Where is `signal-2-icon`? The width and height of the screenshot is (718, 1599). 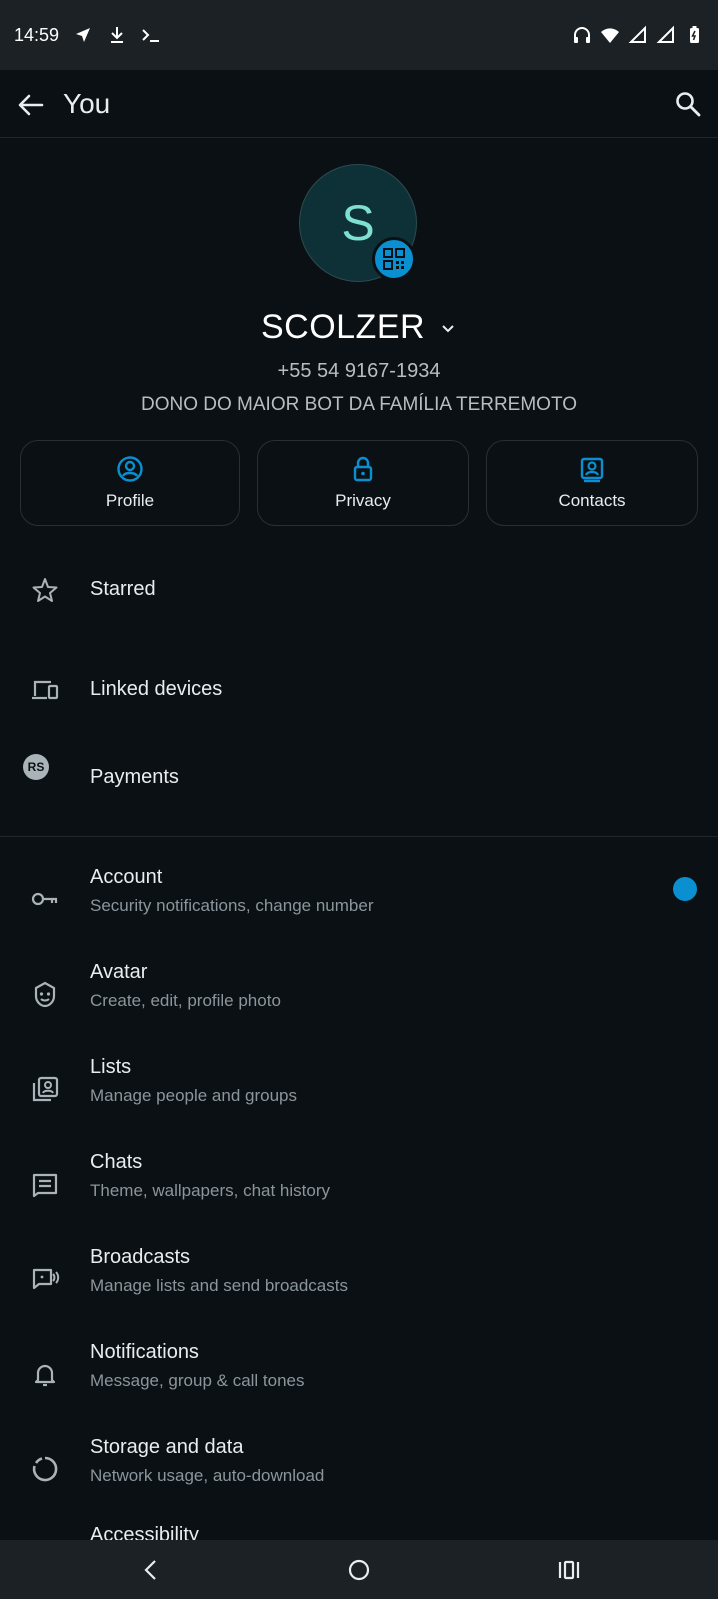 signal-2-icon is located at coordinates (665, 34).